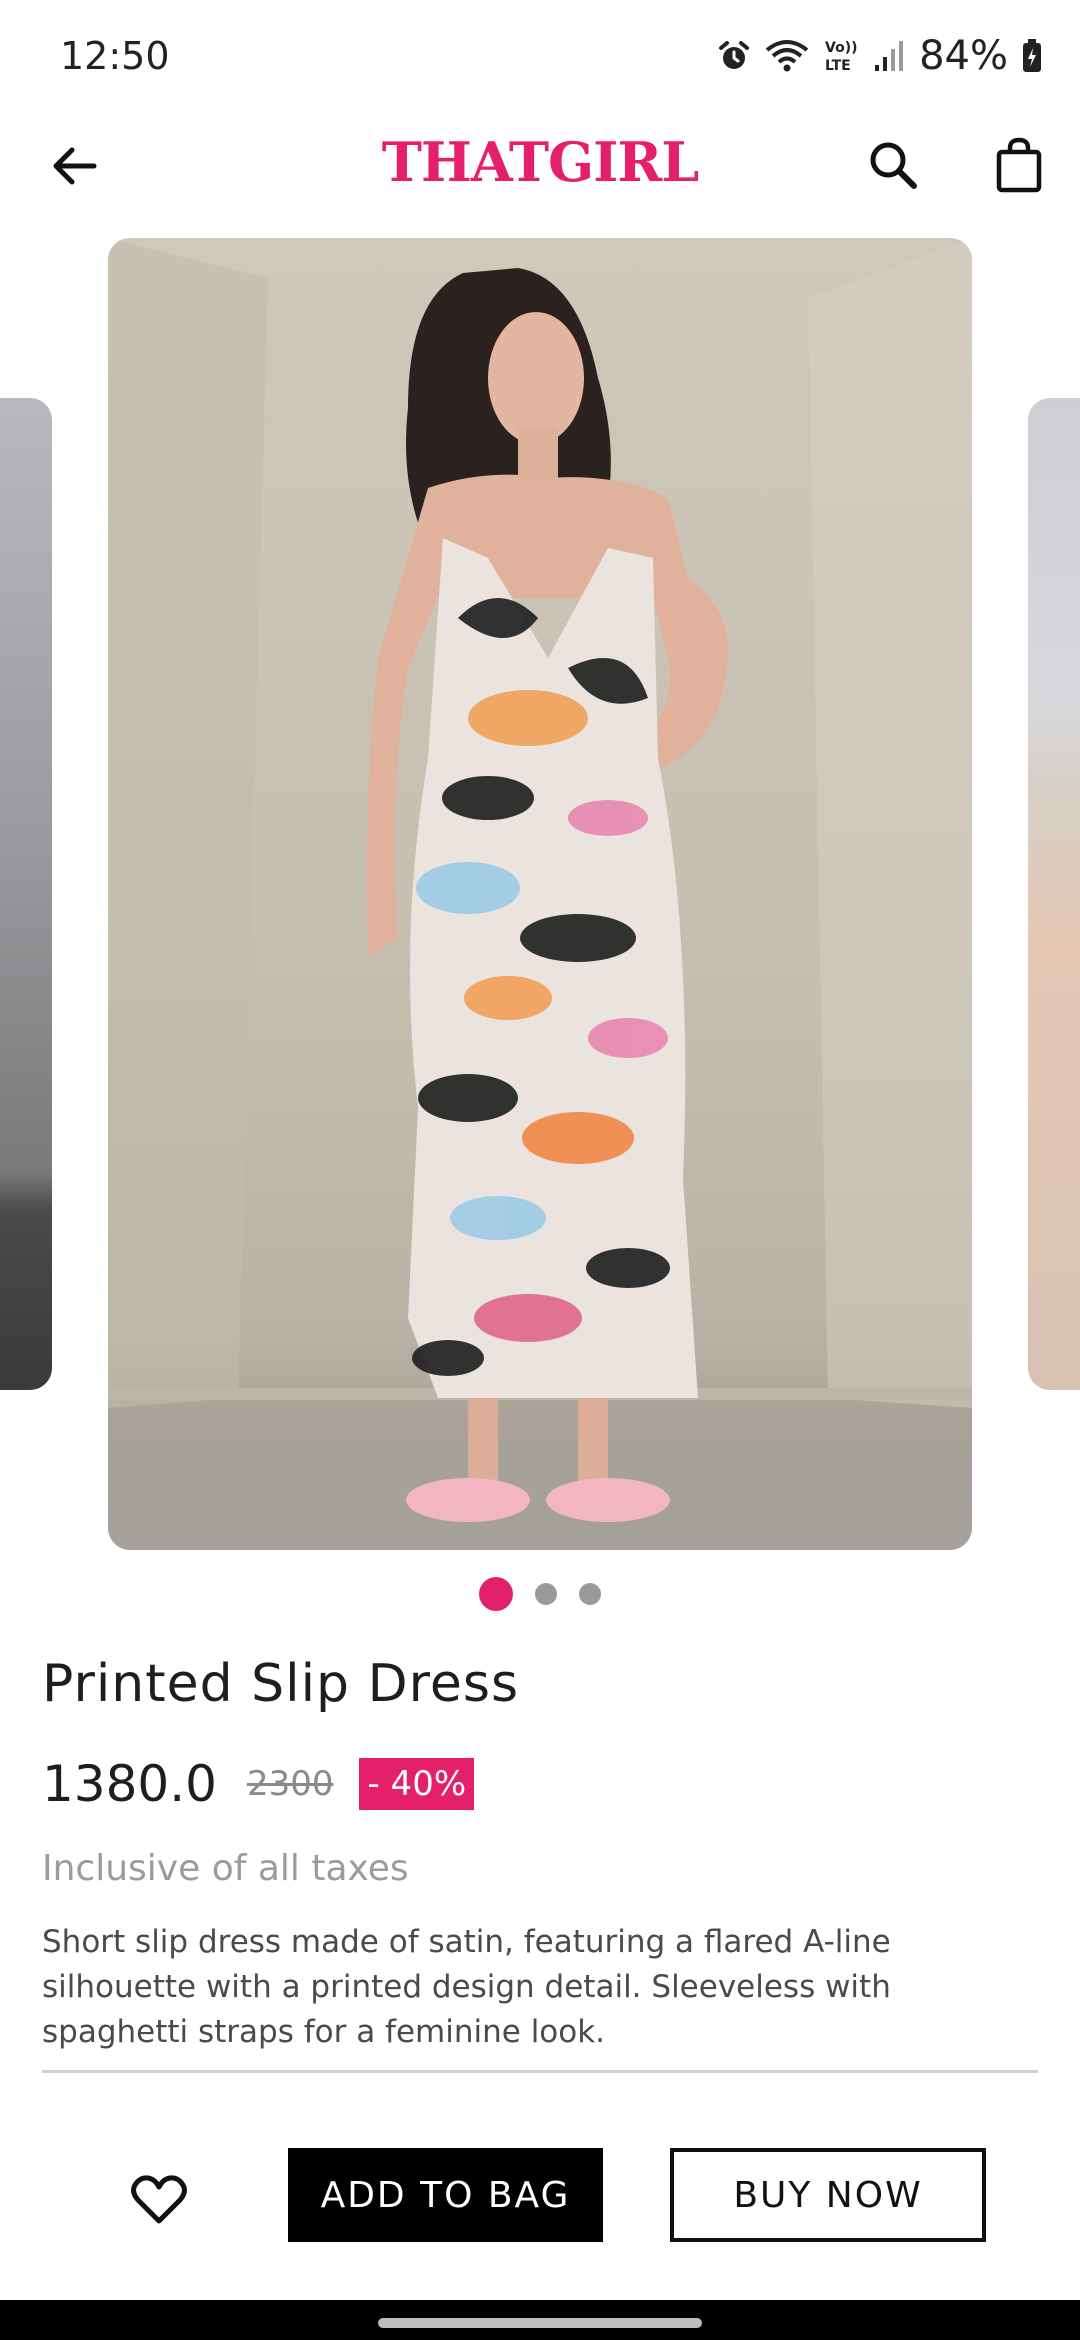  I want to click on app-header: THATGIRL, so click(540, 171).